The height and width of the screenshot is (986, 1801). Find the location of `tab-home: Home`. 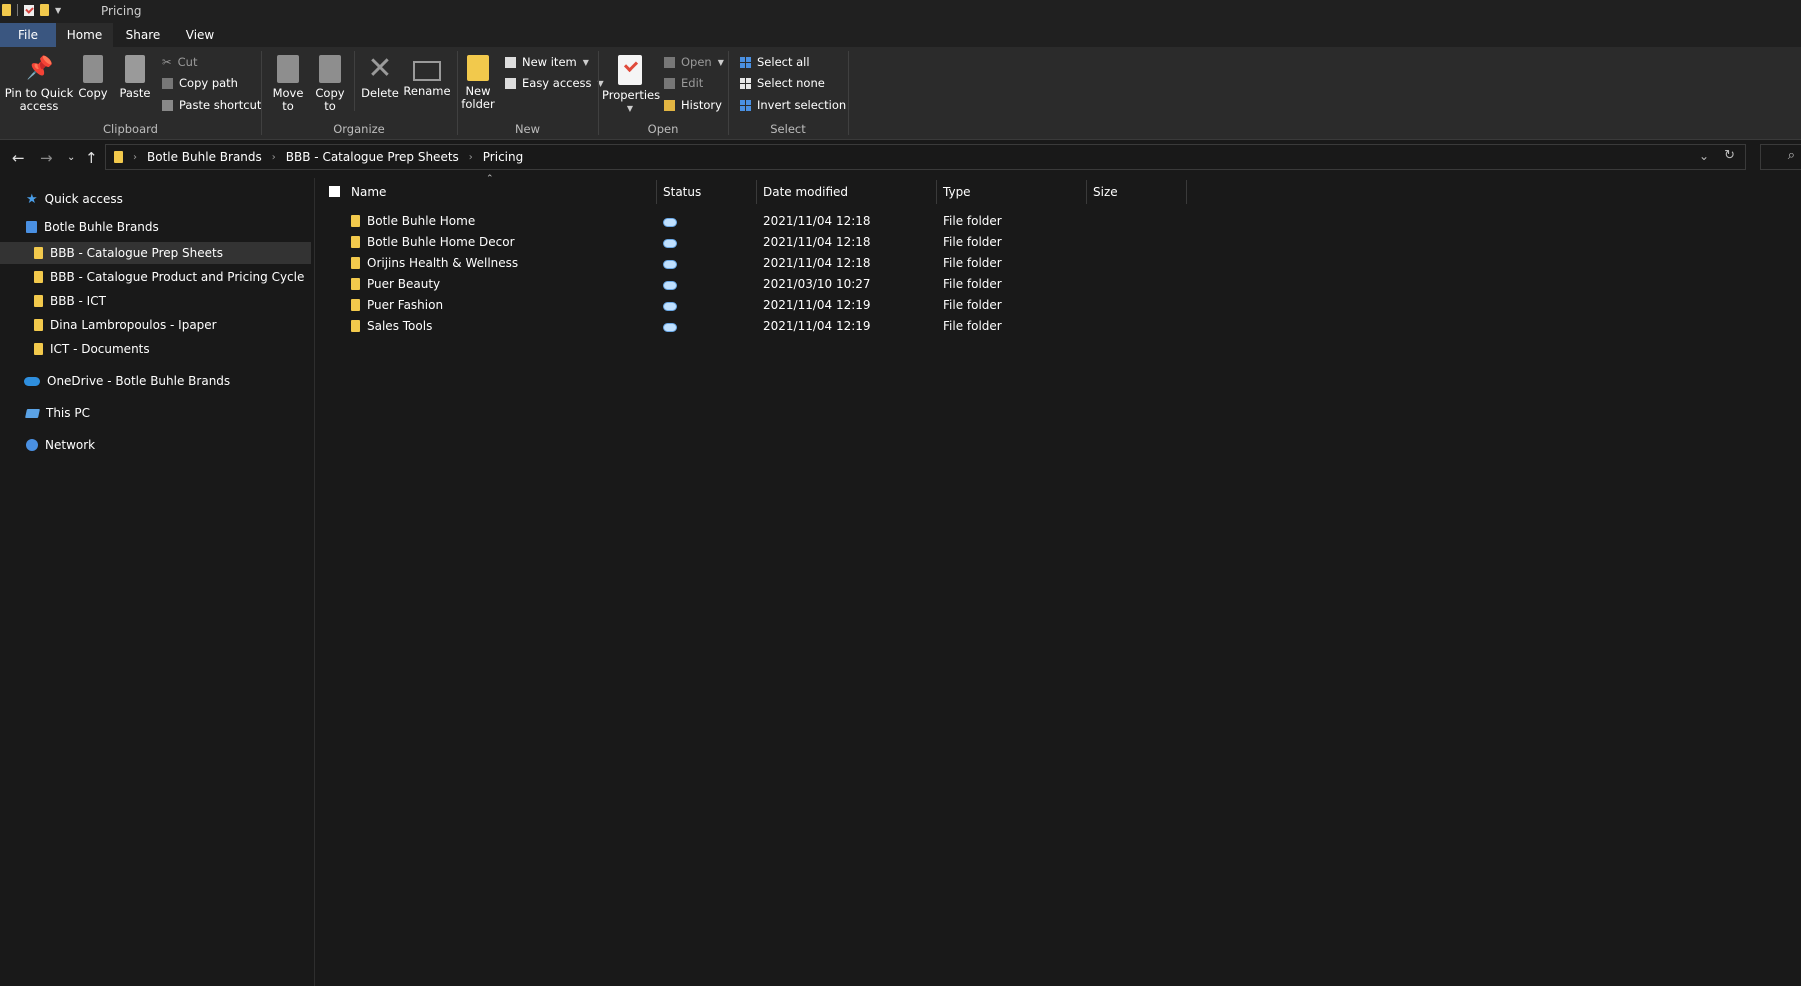

tab-home: Home is located at coordinates (84, 35).